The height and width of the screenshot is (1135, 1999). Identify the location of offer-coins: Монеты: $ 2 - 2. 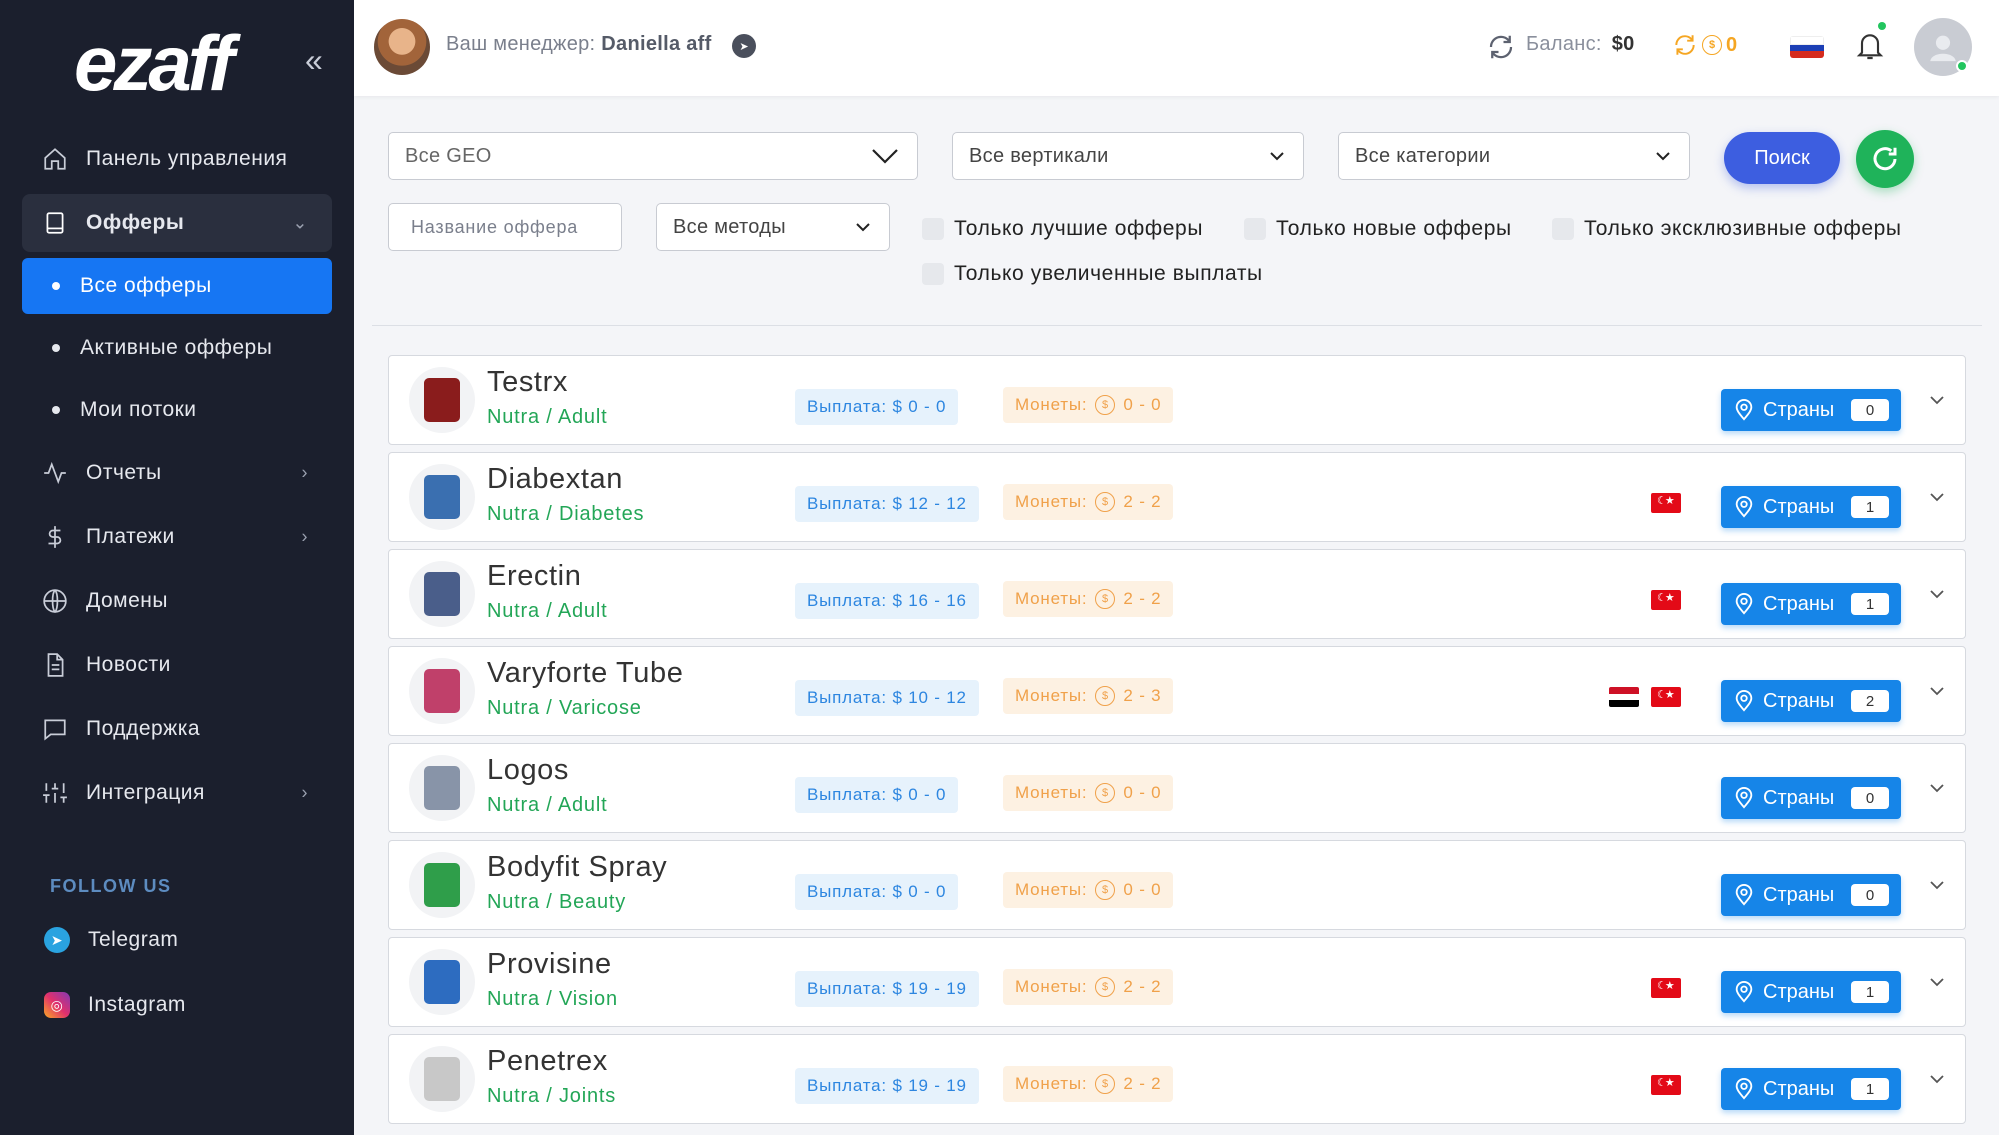
(1088, 987).